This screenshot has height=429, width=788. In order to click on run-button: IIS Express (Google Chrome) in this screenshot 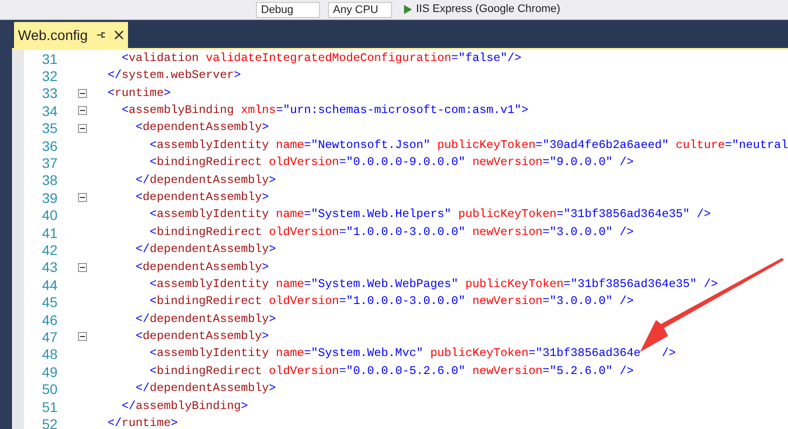, I will do `click(482, 9)`.